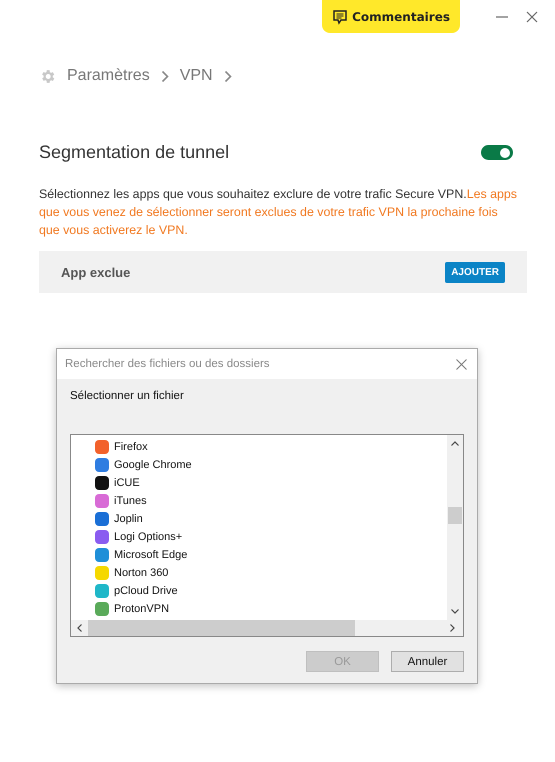 The image size is (555, 762). What do you see at coordinates (271, 591) in the screenshot?
I see `file-list-item: pCloud Drive` at bounding box center [271, 591].